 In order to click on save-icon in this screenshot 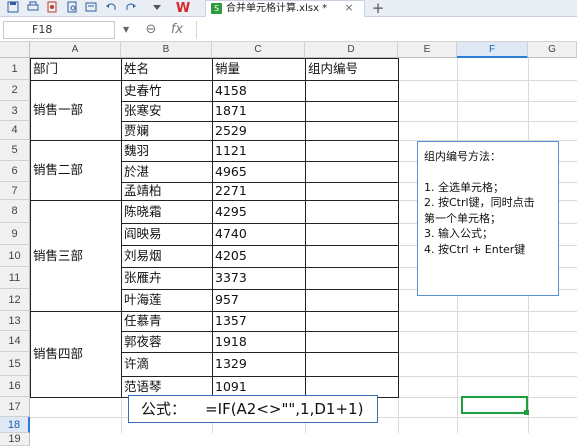, I will do `click(13, 8)`.